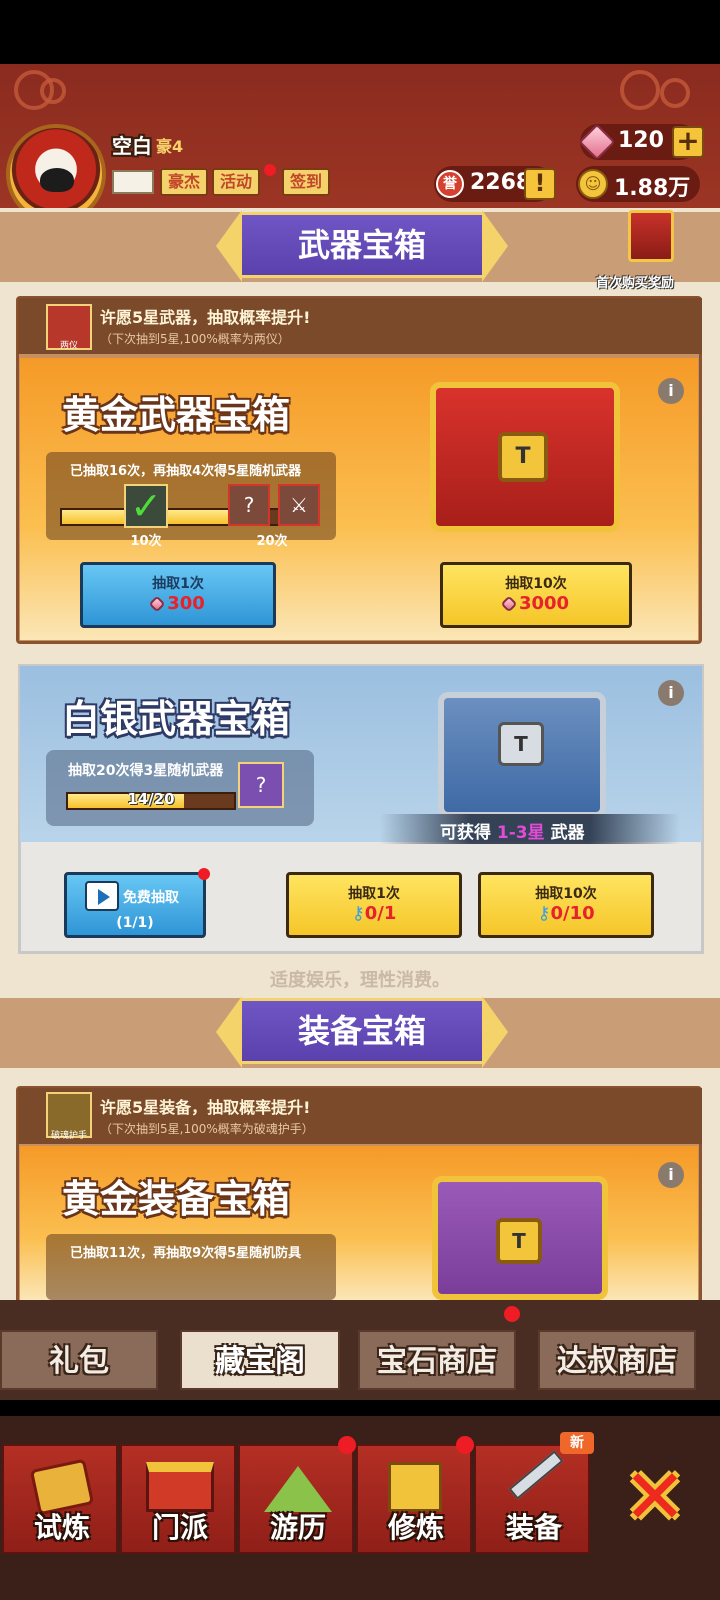  What do you see at coordinates (60, 1499) in the screenshot?
I see `nav-trial: 试炼` at bounding box center [60, 1499].